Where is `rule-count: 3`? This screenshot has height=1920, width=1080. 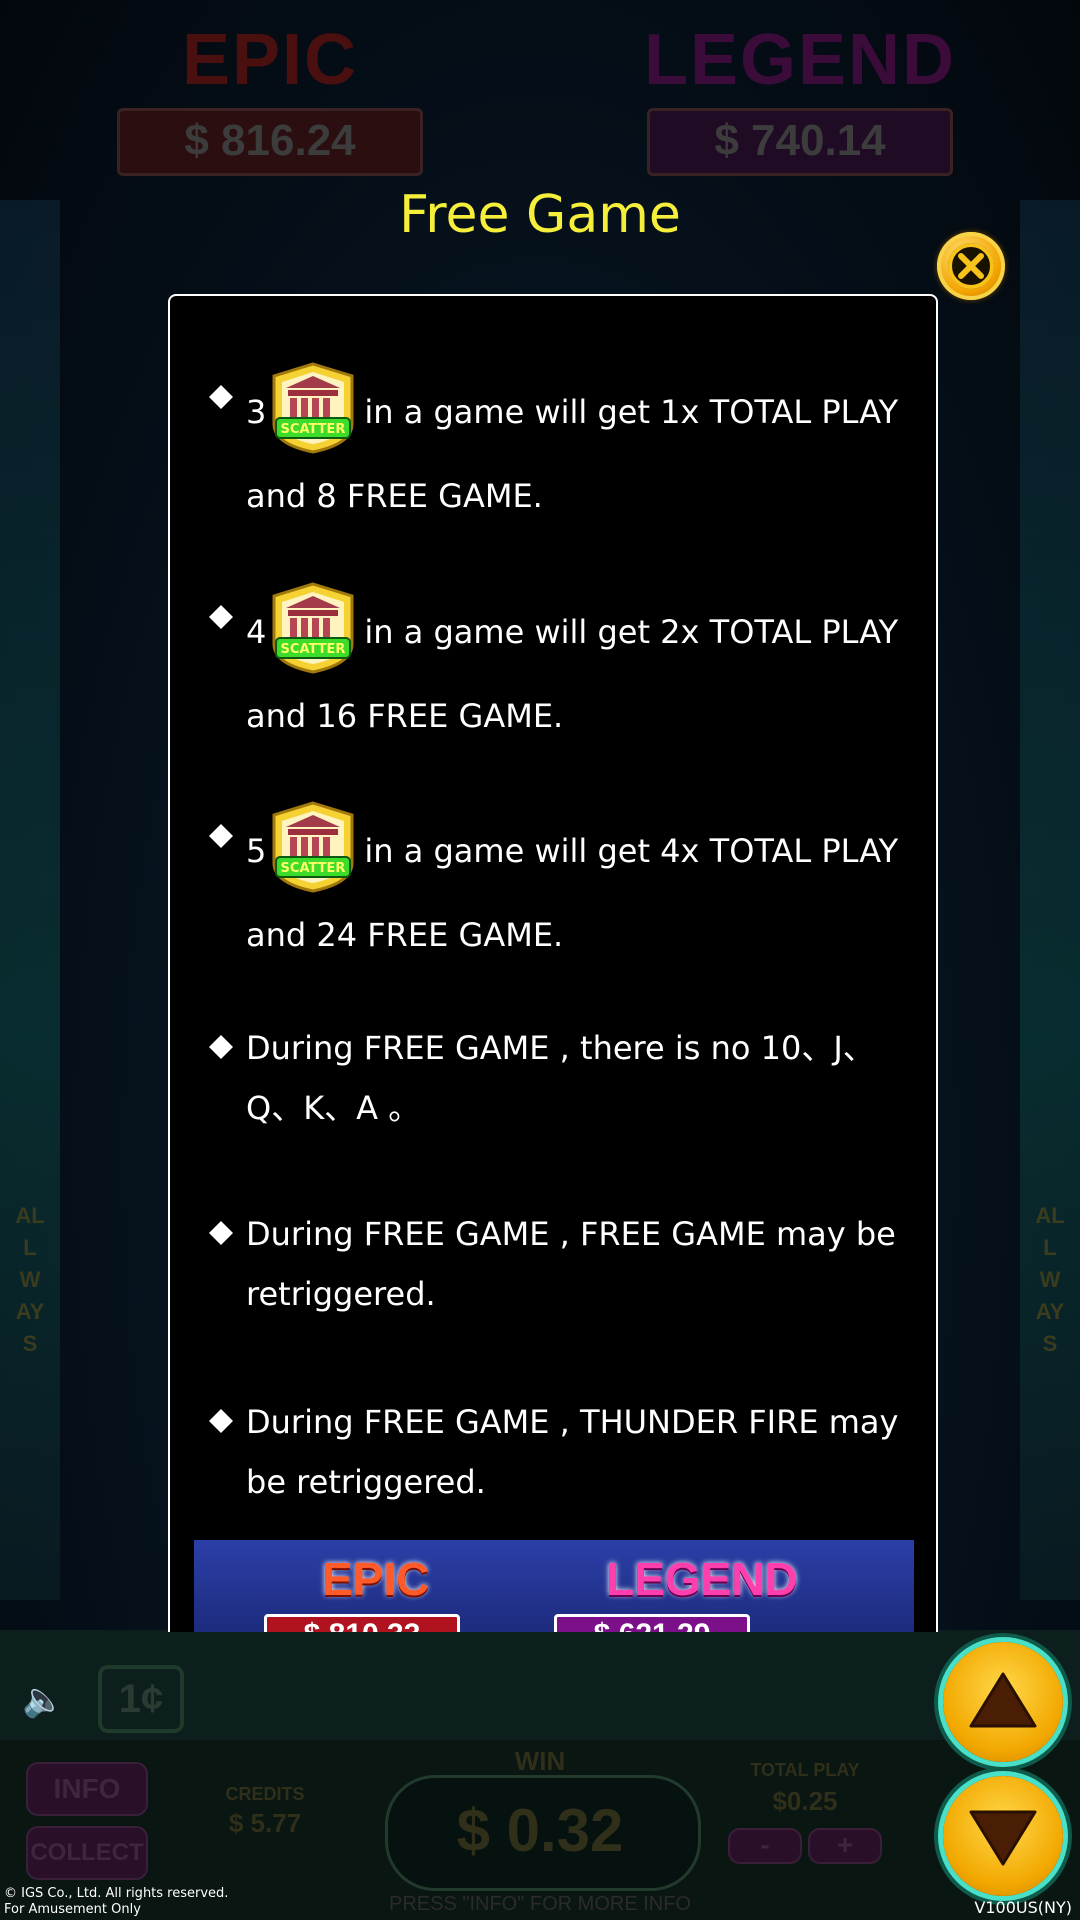 rule-count: 3 is located at coordinates (256, 412).